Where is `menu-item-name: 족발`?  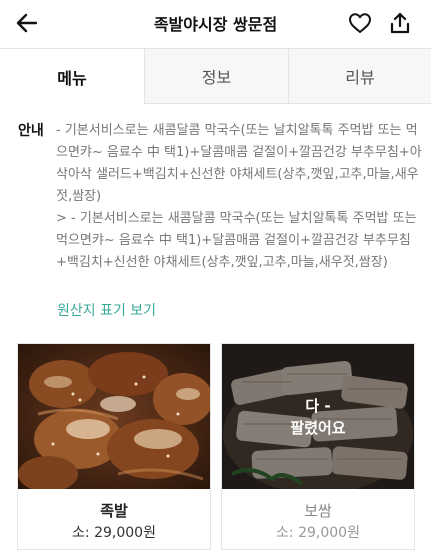 menu-item-name: 족발 is located at coordinates (114, 511).